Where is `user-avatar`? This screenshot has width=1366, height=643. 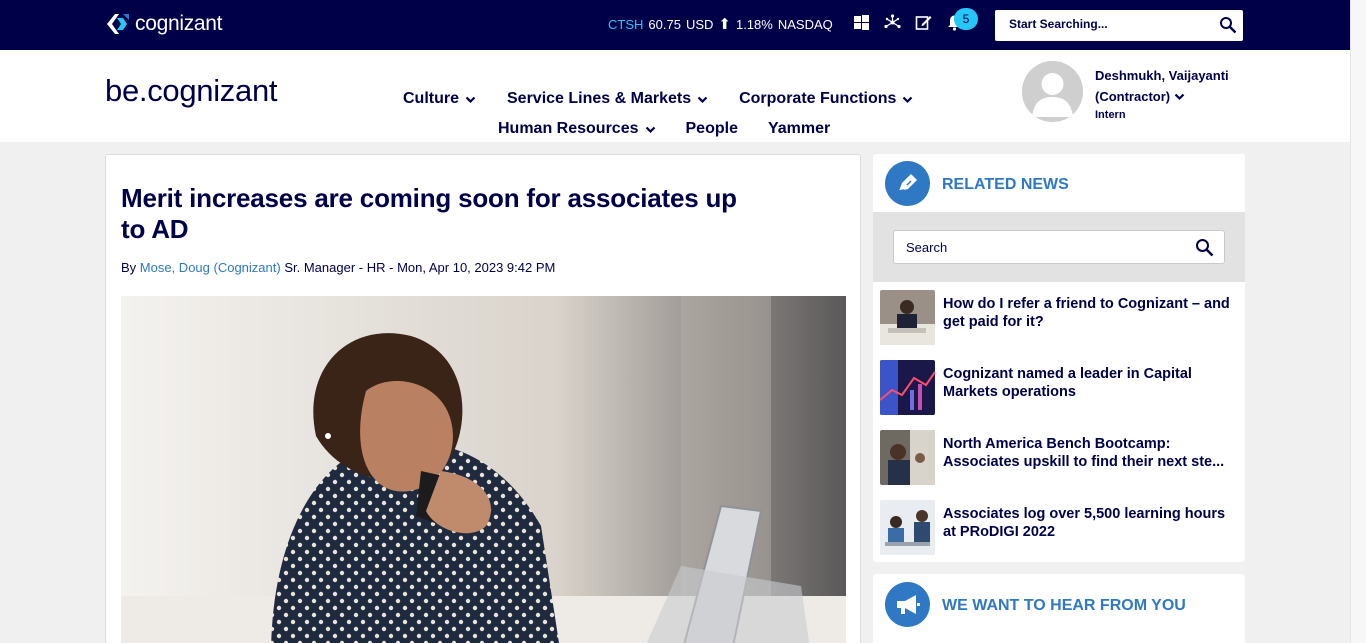
user-avatar is located at coordinates (1052, 91).